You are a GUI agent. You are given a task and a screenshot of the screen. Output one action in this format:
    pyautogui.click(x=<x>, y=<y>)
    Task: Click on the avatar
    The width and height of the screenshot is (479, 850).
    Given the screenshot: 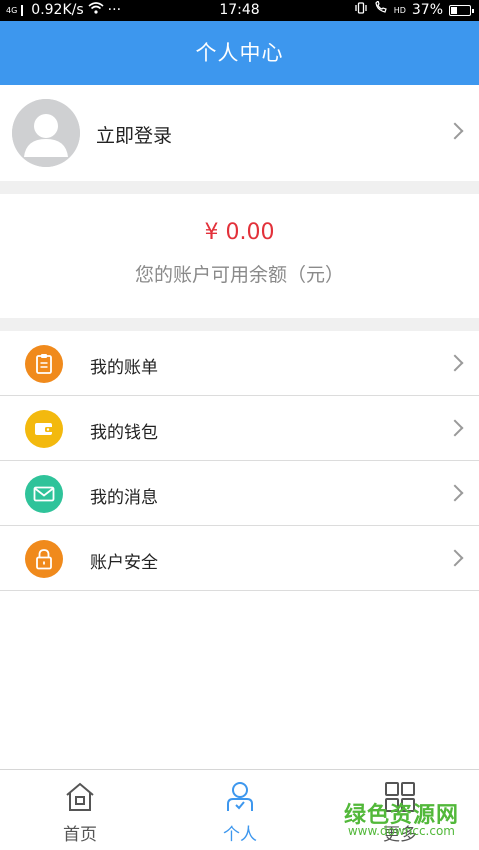 What is the action you would take?
    pyautogui.click(x=46, y=133)
    